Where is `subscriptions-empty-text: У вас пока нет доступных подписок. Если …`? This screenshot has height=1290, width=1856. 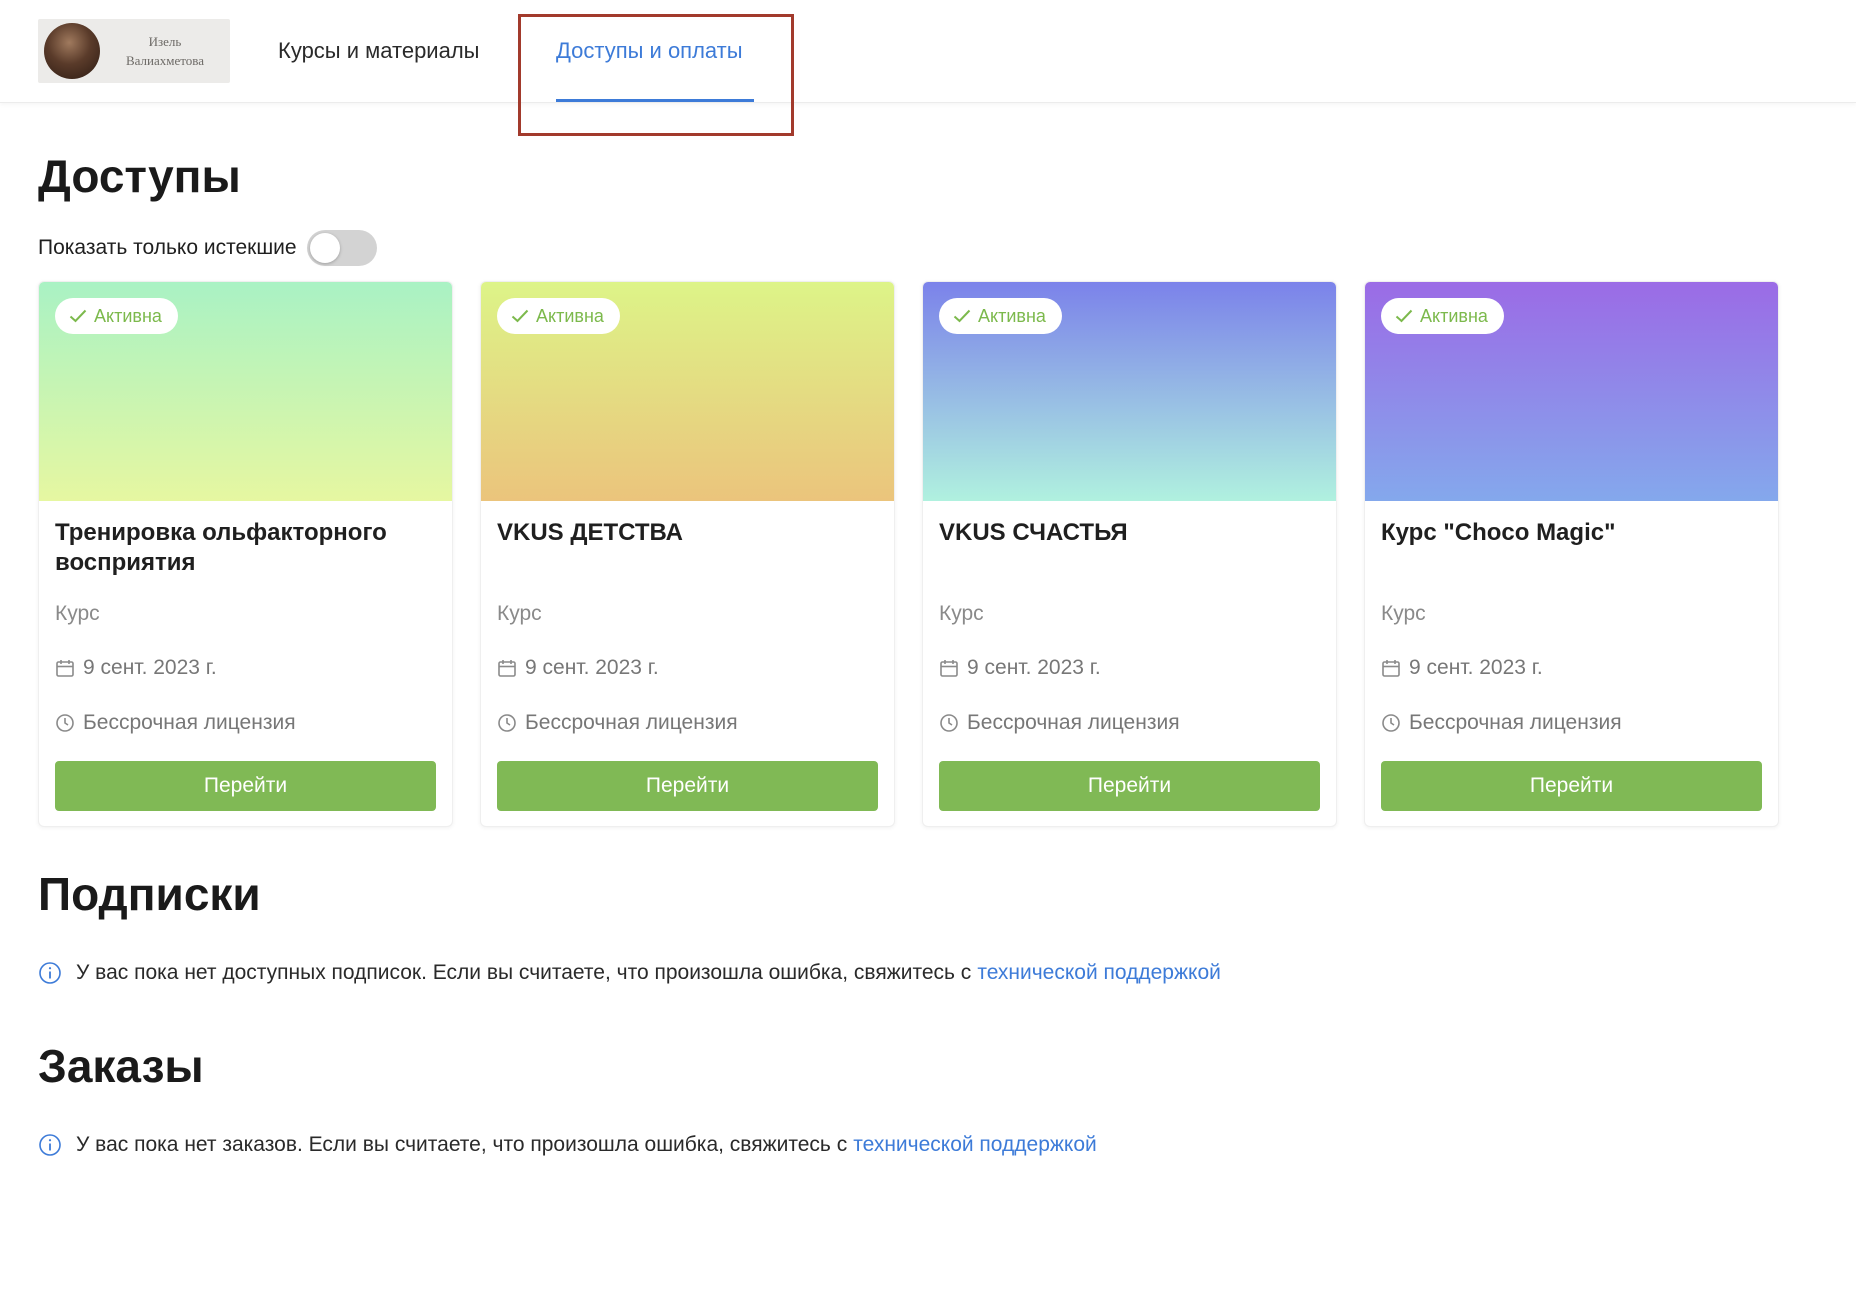 subscriptions-empty-text: У вас пока нет доступных подписок. Если … is located at coordinates (524, 972).